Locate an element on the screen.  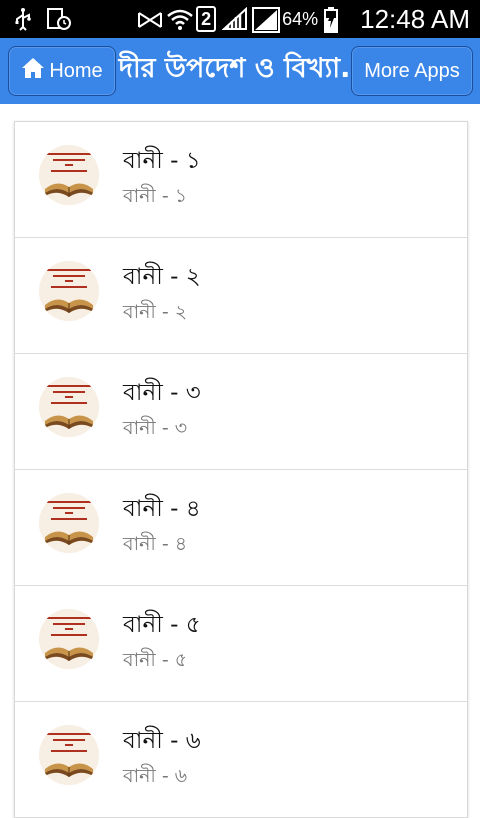
list-item: বানী - ৪ বানী - ৪ is located at coordinates (241, 528).